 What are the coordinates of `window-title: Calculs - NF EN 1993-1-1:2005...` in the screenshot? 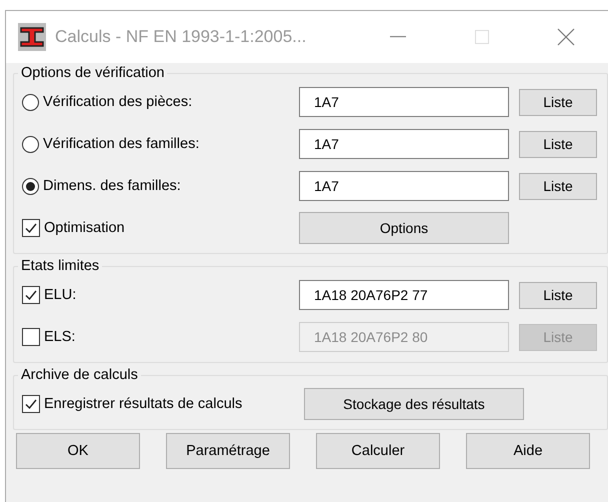 It's located at (180, 37).